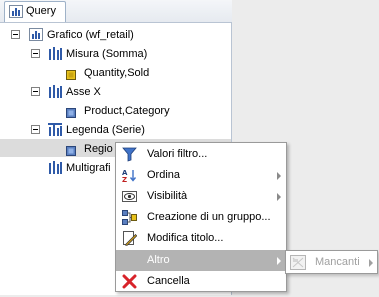 This screenshot has height=297, width=379. What do you see at coordinates (201, 196) in the screenshot?
I see `menu-item-visibility: Visibilità` at bounding box center [201, 196].